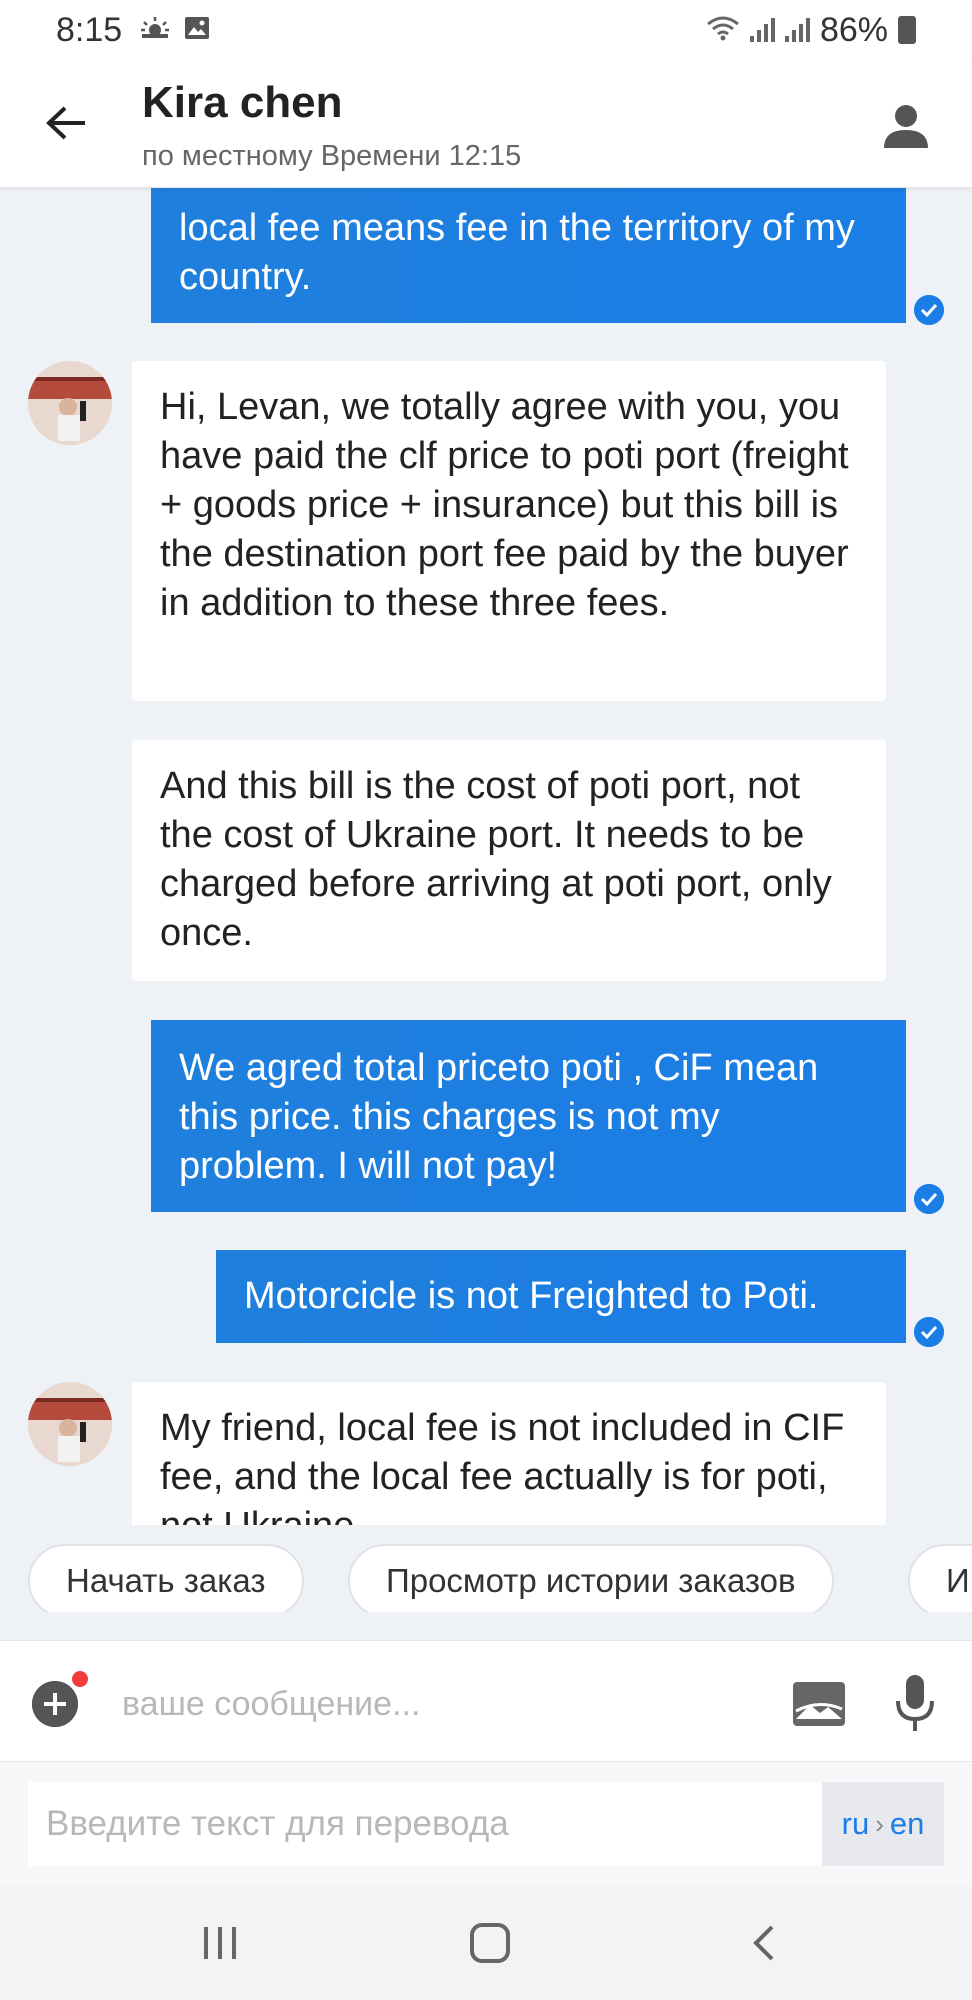 The width and height of the screenshot is (972, 2000). I want to click on home-button, so click(490, 1943).